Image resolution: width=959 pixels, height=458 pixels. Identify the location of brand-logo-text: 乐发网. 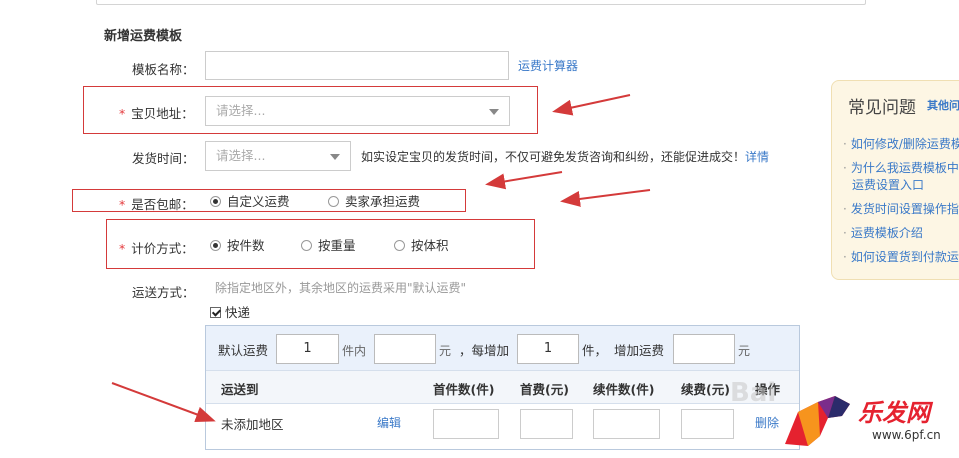
(894, 413).